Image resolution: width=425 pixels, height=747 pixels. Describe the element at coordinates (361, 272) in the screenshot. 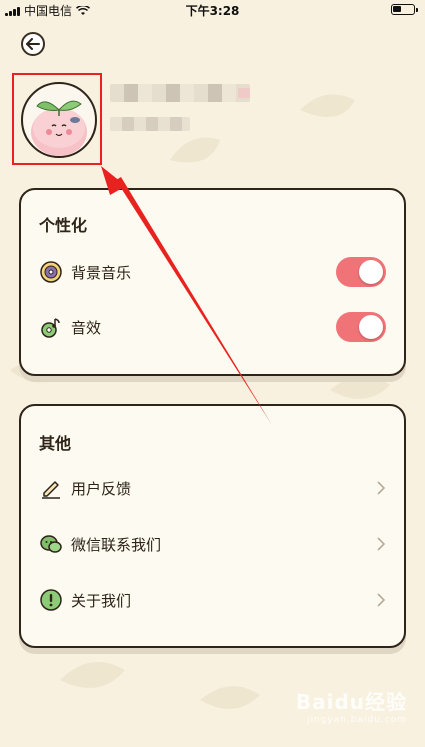

I see `toggle-bgm` at that location.